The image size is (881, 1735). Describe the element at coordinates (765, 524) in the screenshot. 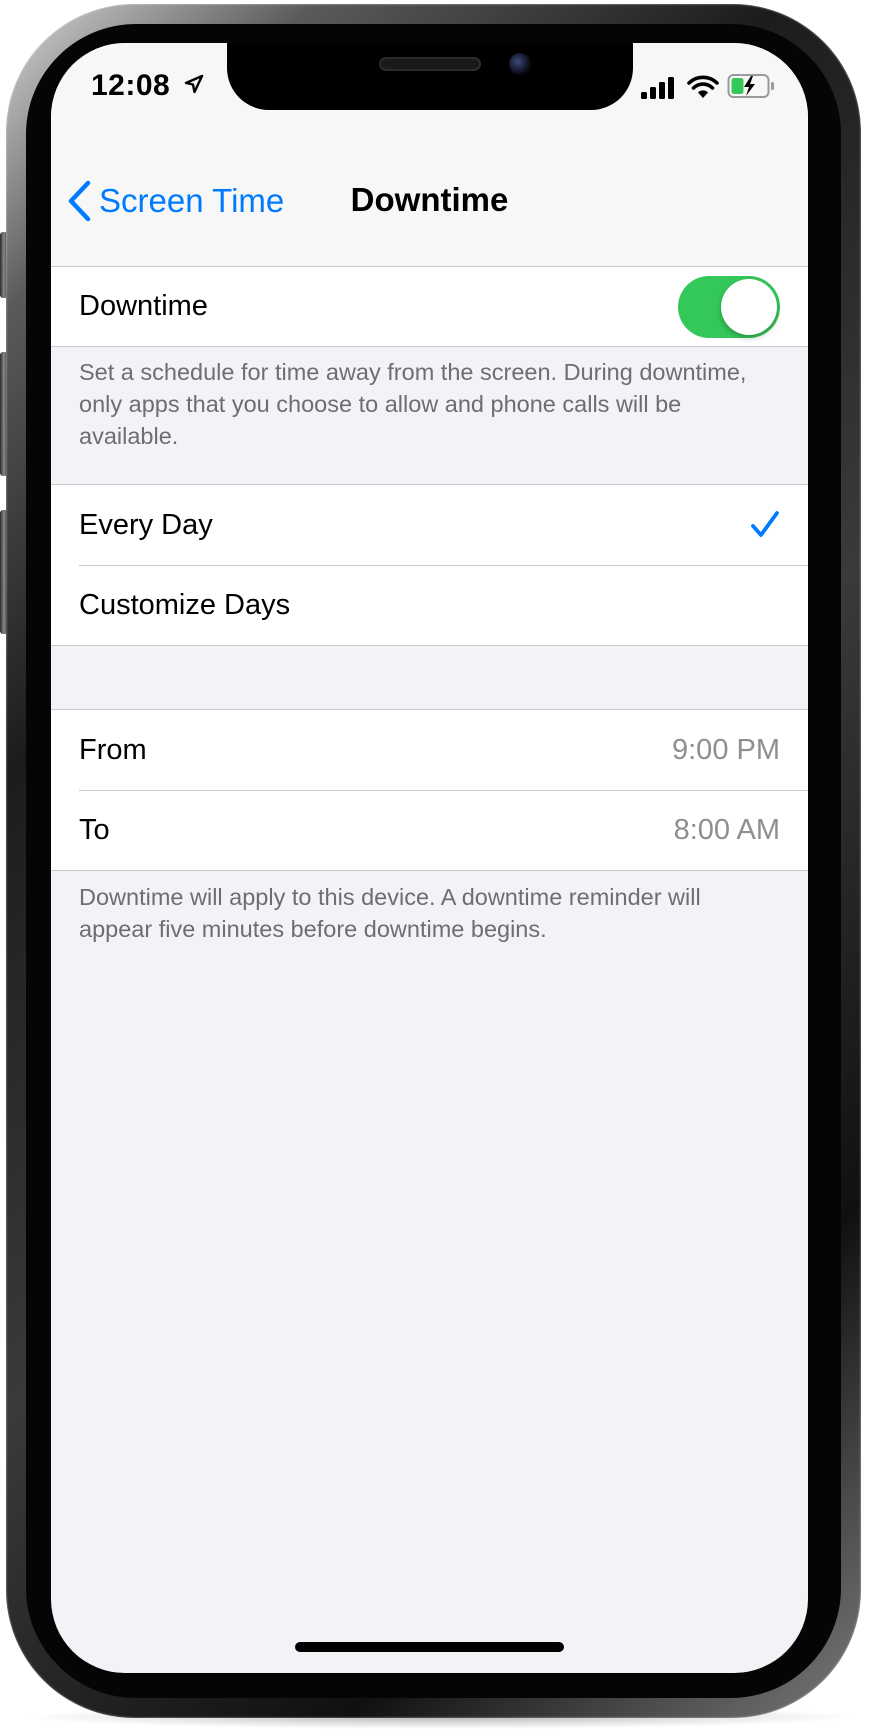

I see `checkmark-icon` at that location.